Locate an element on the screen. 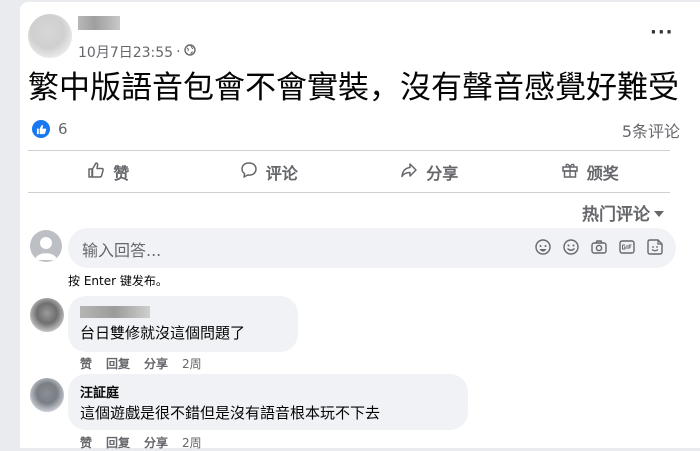  more-options-button: ··· is located at coordinates (662, 32).